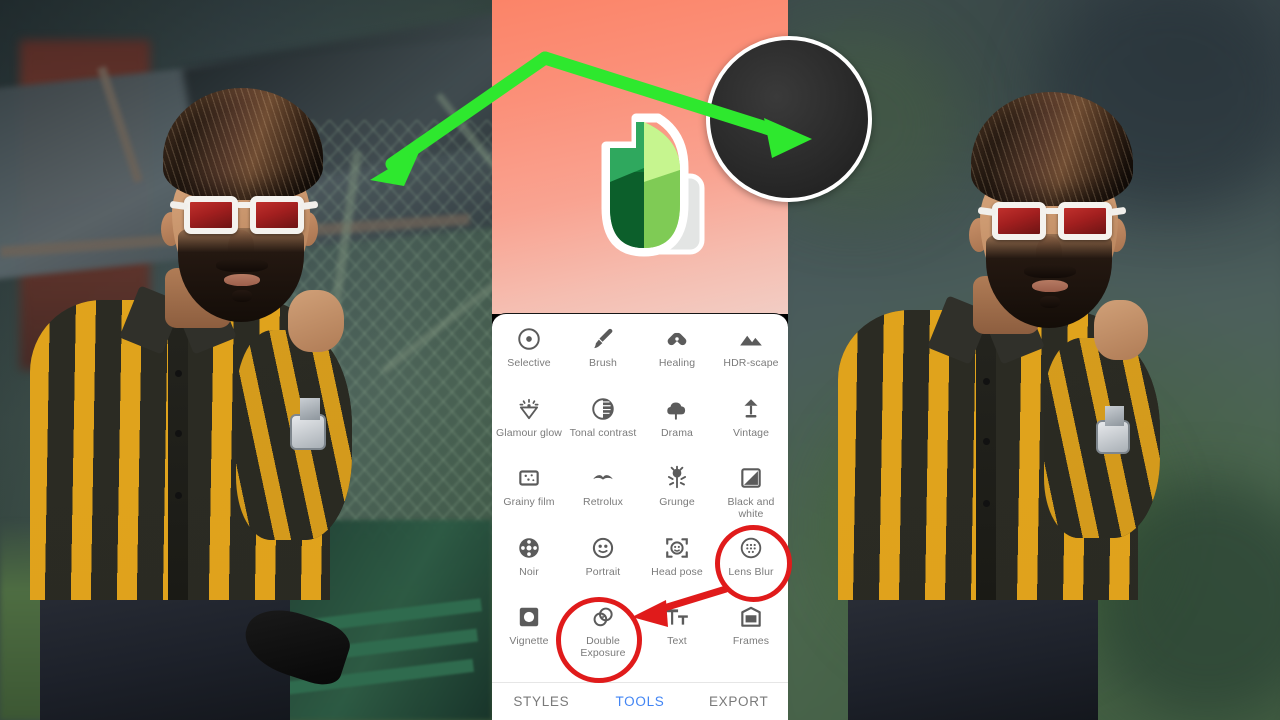 This screenshot has width=1280, height=720. Describe the element at coordinates (603, 494) in the screenshot. I see `tool-retrolux: Retrolux` at that location.